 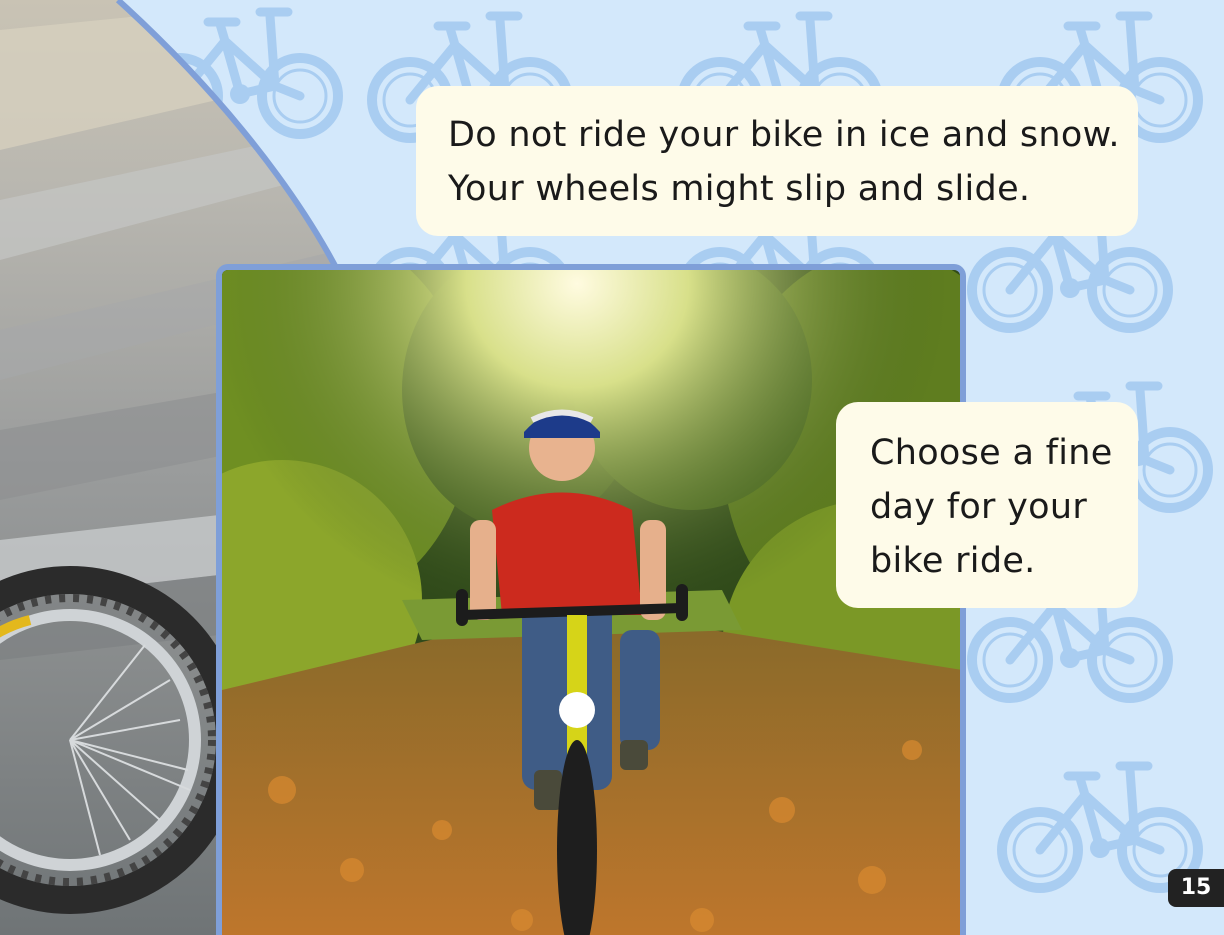 I want to click on side-text-line-2: day for your, so click(x=979, y=507).